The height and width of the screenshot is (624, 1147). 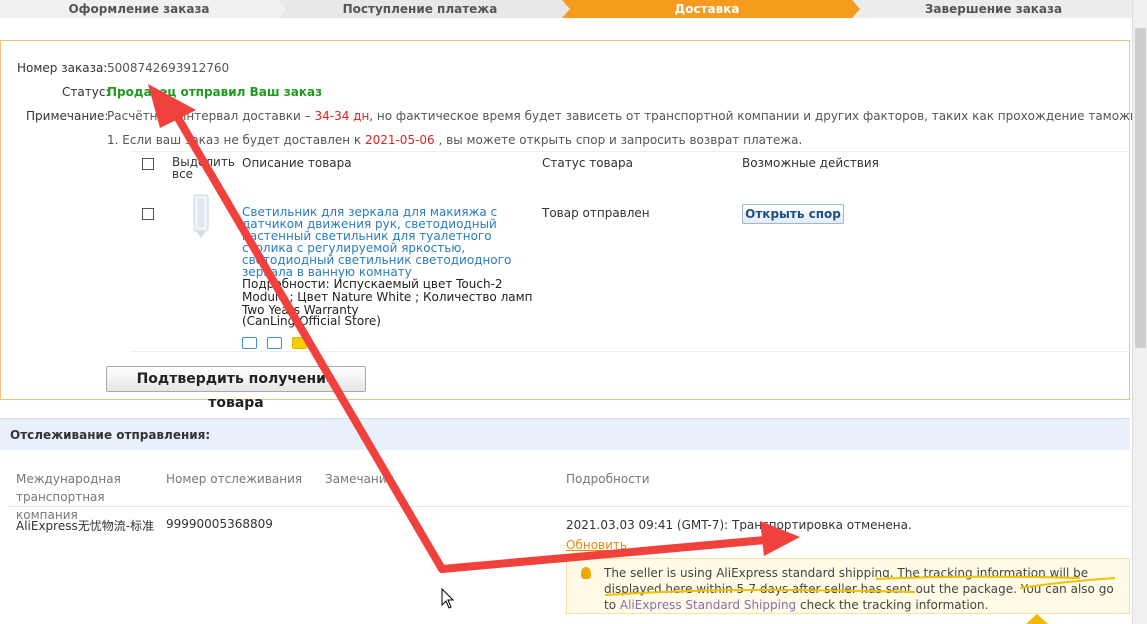 What do you see at coordinates (86, 92) in the screenshot?
I see `status-label: Статус:` at bounding box center [86, 92].